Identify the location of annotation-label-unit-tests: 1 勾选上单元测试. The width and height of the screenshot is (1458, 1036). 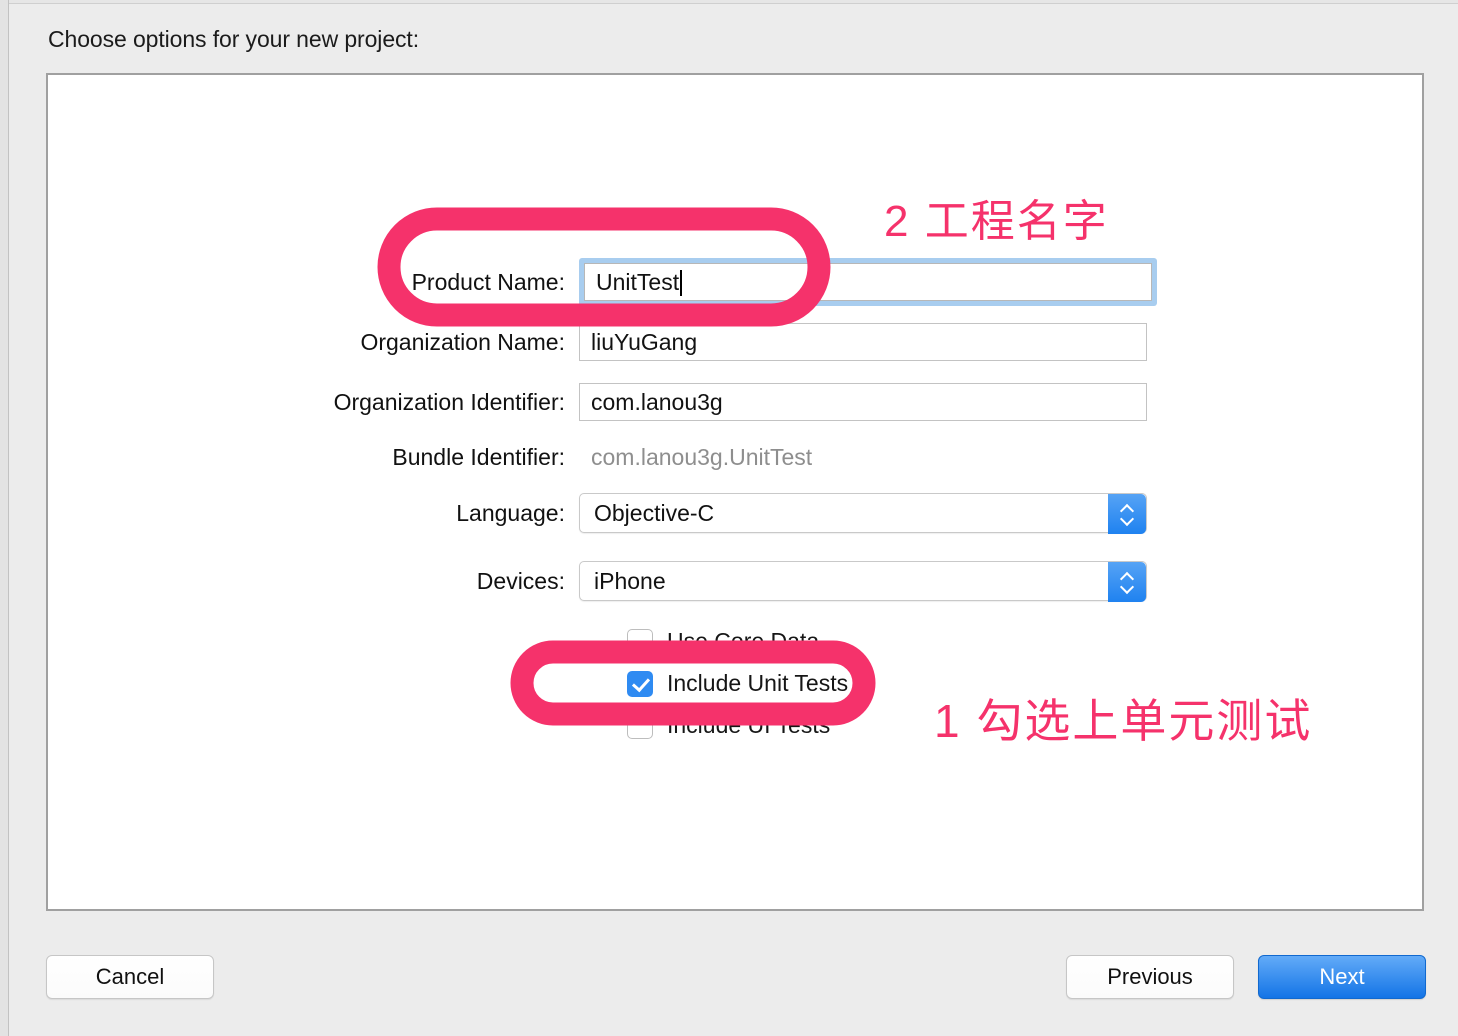
(1123, 721).